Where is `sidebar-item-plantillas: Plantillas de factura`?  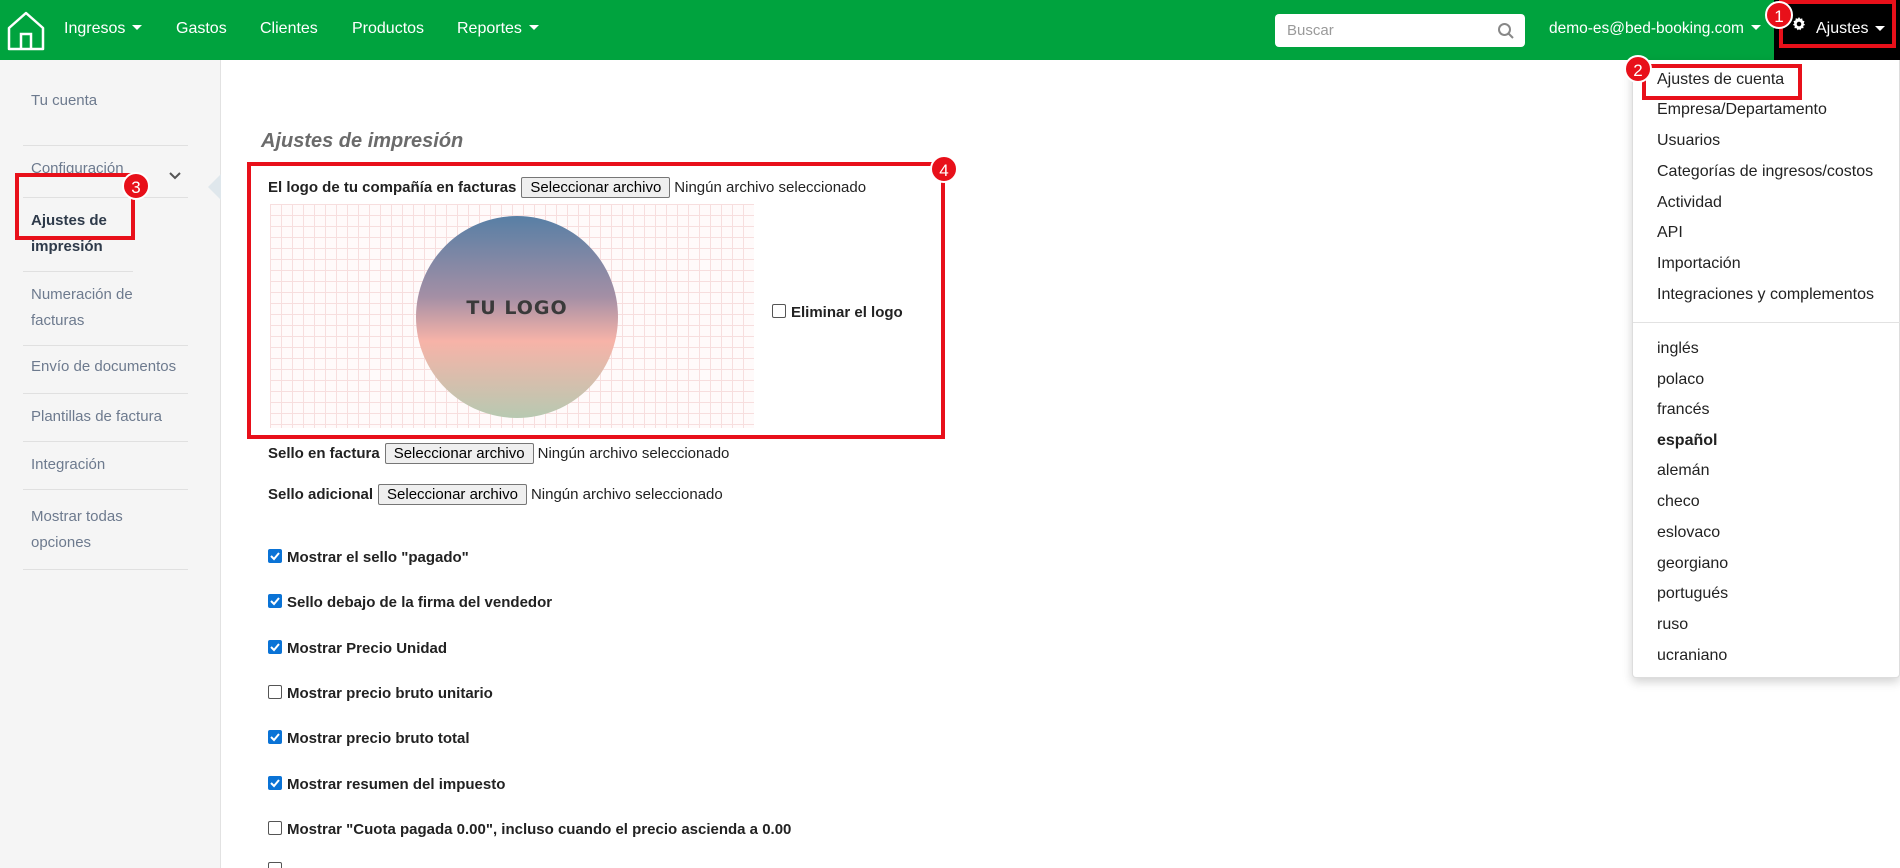 sidebar-item-plantillas: Plantillas de factura is located at coordinates (105, 418).